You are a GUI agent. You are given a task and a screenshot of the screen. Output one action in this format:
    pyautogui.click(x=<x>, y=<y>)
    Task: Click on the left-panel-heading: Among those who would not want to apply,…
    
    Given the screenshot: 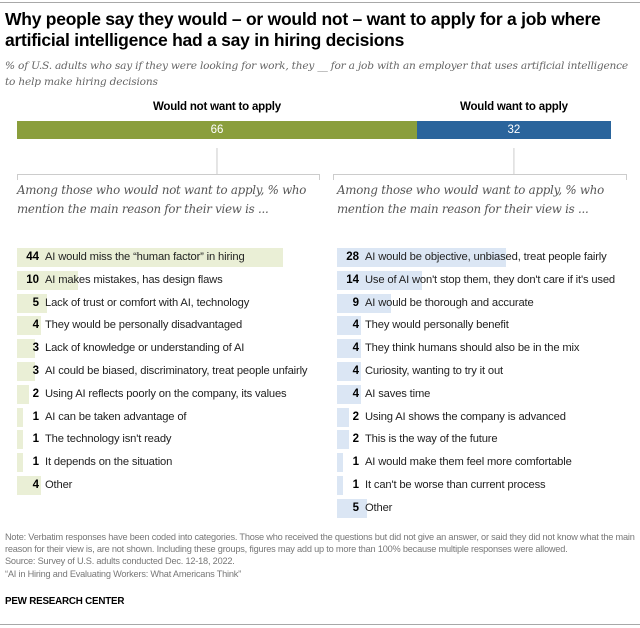 What is the action you would take?
    pyautogui.click(x=162, y=199)
    